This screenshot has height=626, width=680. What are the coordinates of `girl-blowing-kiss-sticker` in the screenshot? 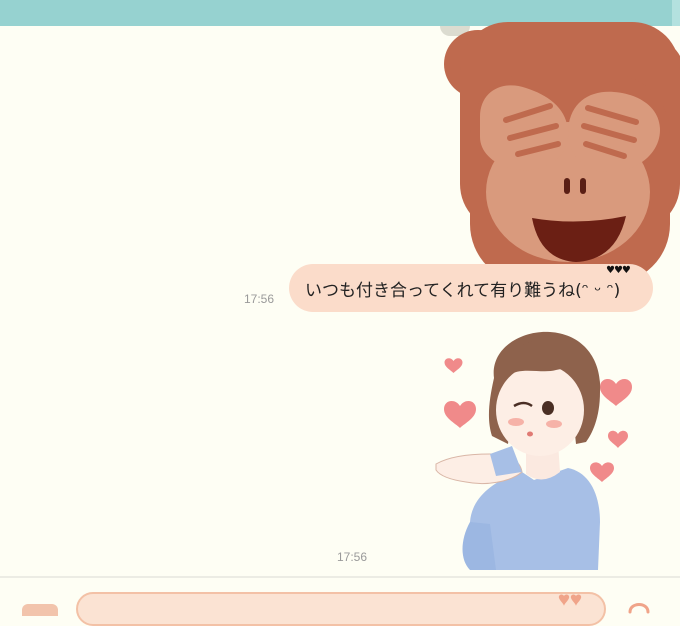 It's located at (545, 448).